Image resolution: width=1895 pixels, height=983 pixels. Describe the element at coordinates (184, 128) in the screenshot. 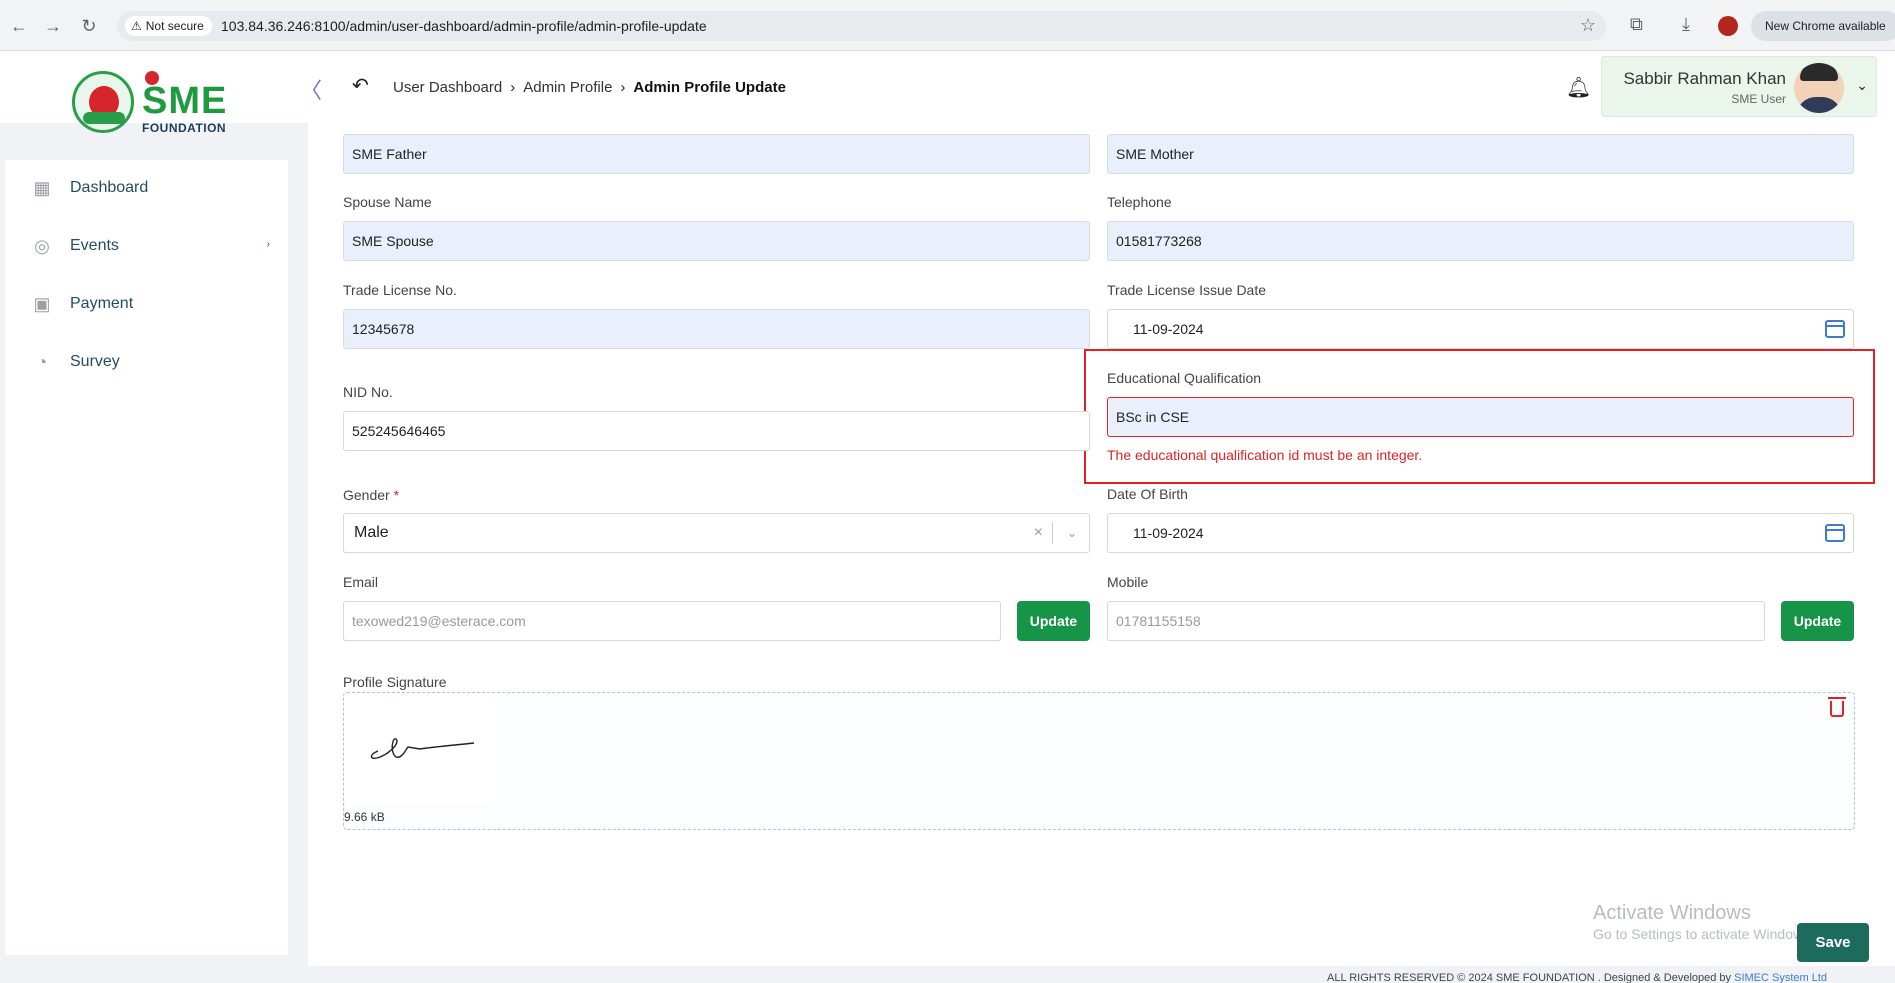

I see `logo-foundation-text: FOUNDATION` at that location.